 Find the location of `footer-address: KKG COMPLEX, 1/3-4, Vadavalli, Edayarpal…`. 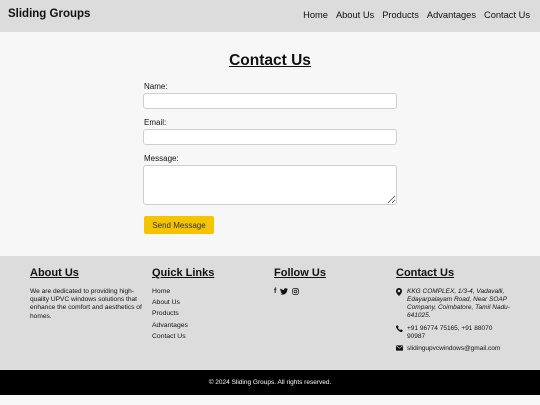

footer-address: KKG COMPLEX, 1/3-4, Vadavalli, Edayarpal… is located at coordinates (454, 304).